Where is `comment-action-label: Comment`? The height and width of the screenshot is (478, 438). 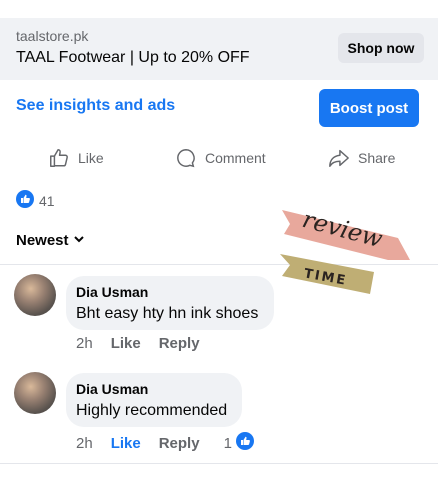
comment-action-label: Comment is located at coordinates (235, 158).